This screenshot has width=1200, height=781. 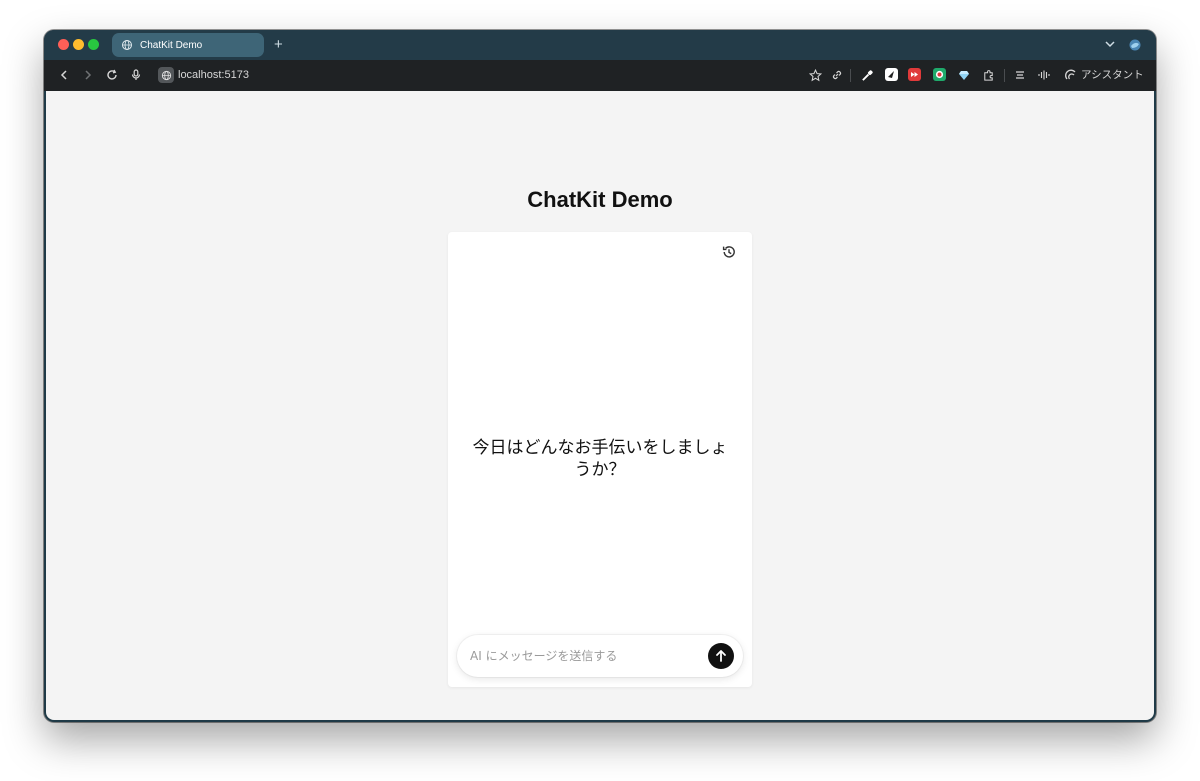 I want to click on tab-strip: ChatKit Demo +, so click(x=600, y=45).